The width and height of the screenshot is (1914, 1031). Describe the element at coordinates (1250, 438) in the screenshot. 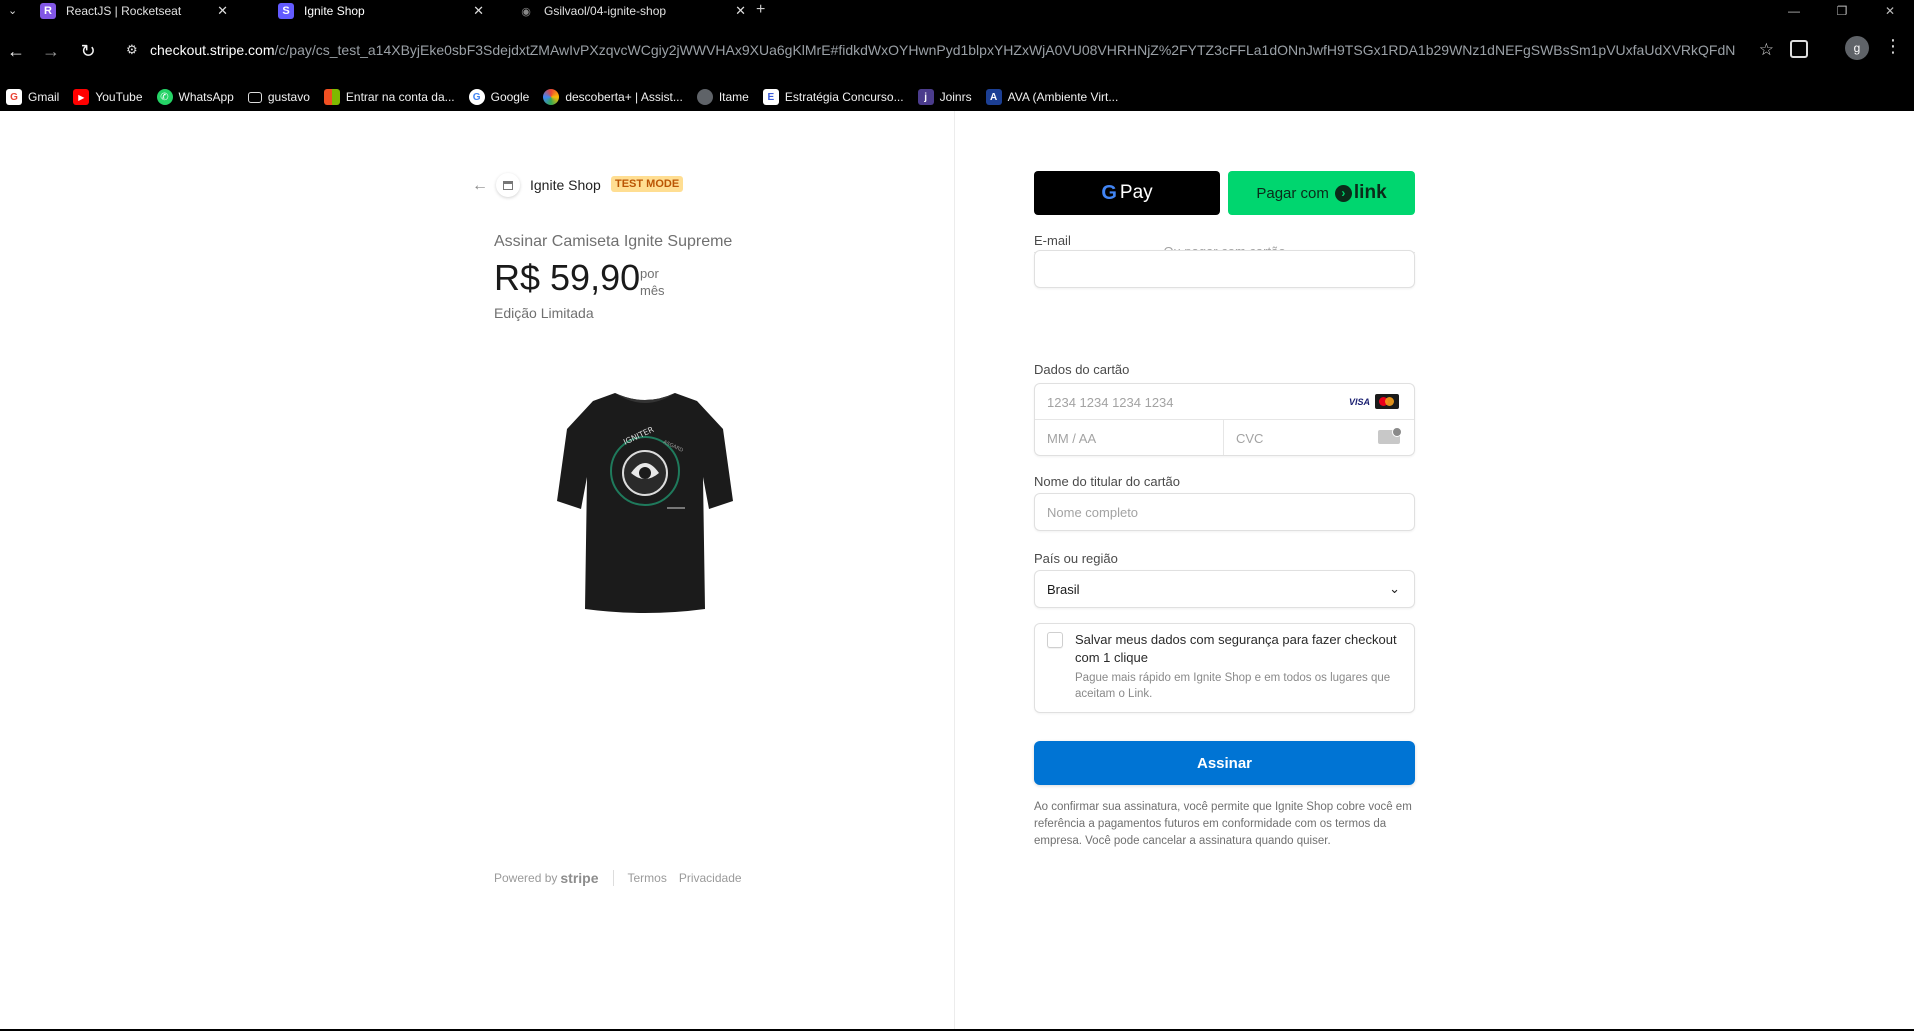

I see `cvc-placeholder: CVC` at that location.